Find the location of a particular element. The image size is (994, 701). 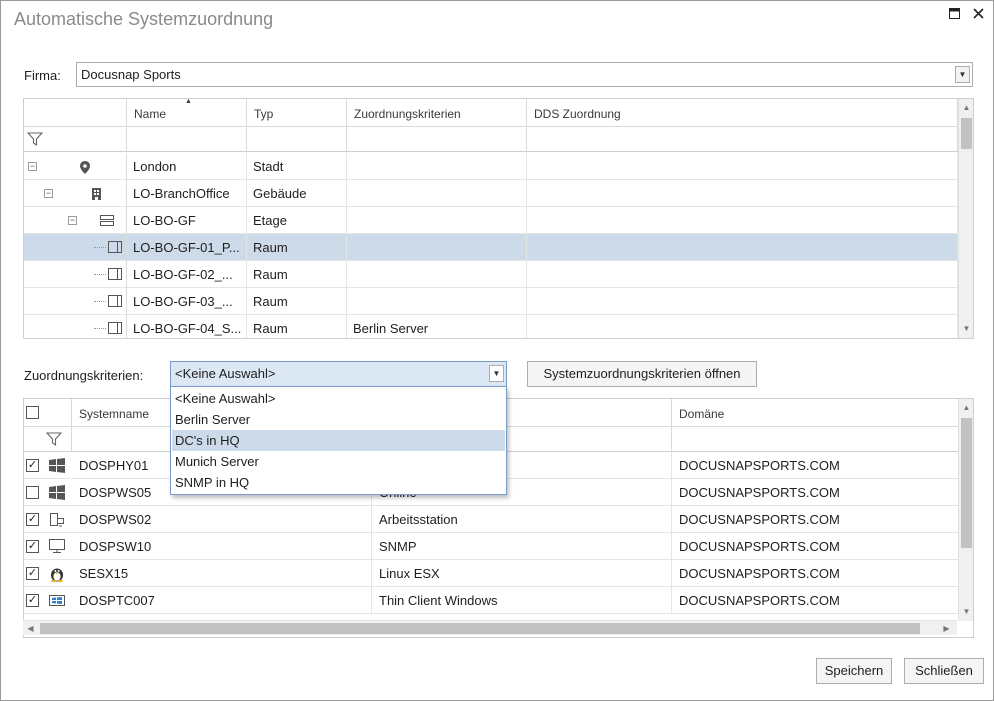

building-icon is located at coordinates (97, 195).